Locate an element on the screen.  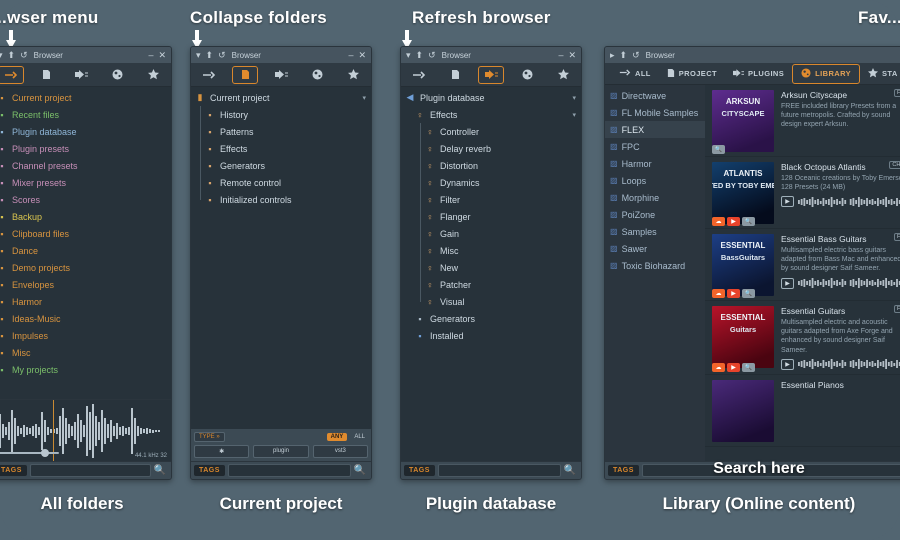
tab-plugins: PLUGINS is located at coordinates (758, 74).